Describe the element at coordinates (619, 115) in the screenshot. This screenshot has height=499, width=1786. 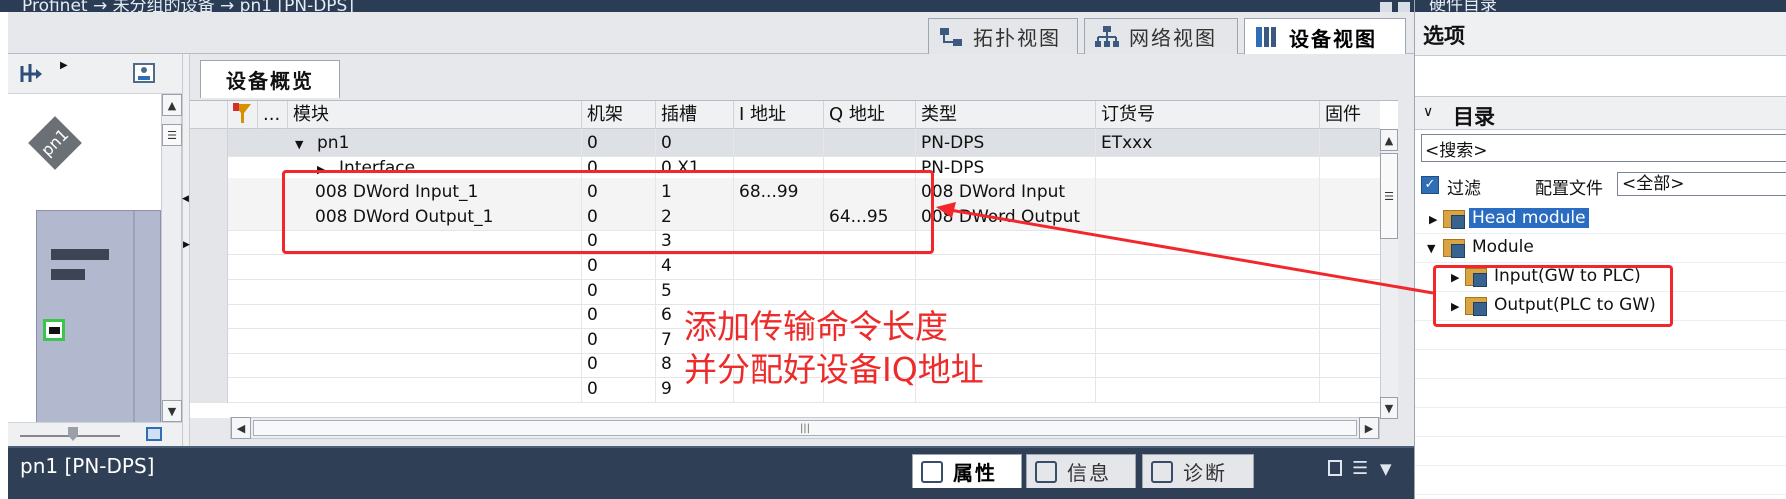
I see `header-rack: 机架` at that location.